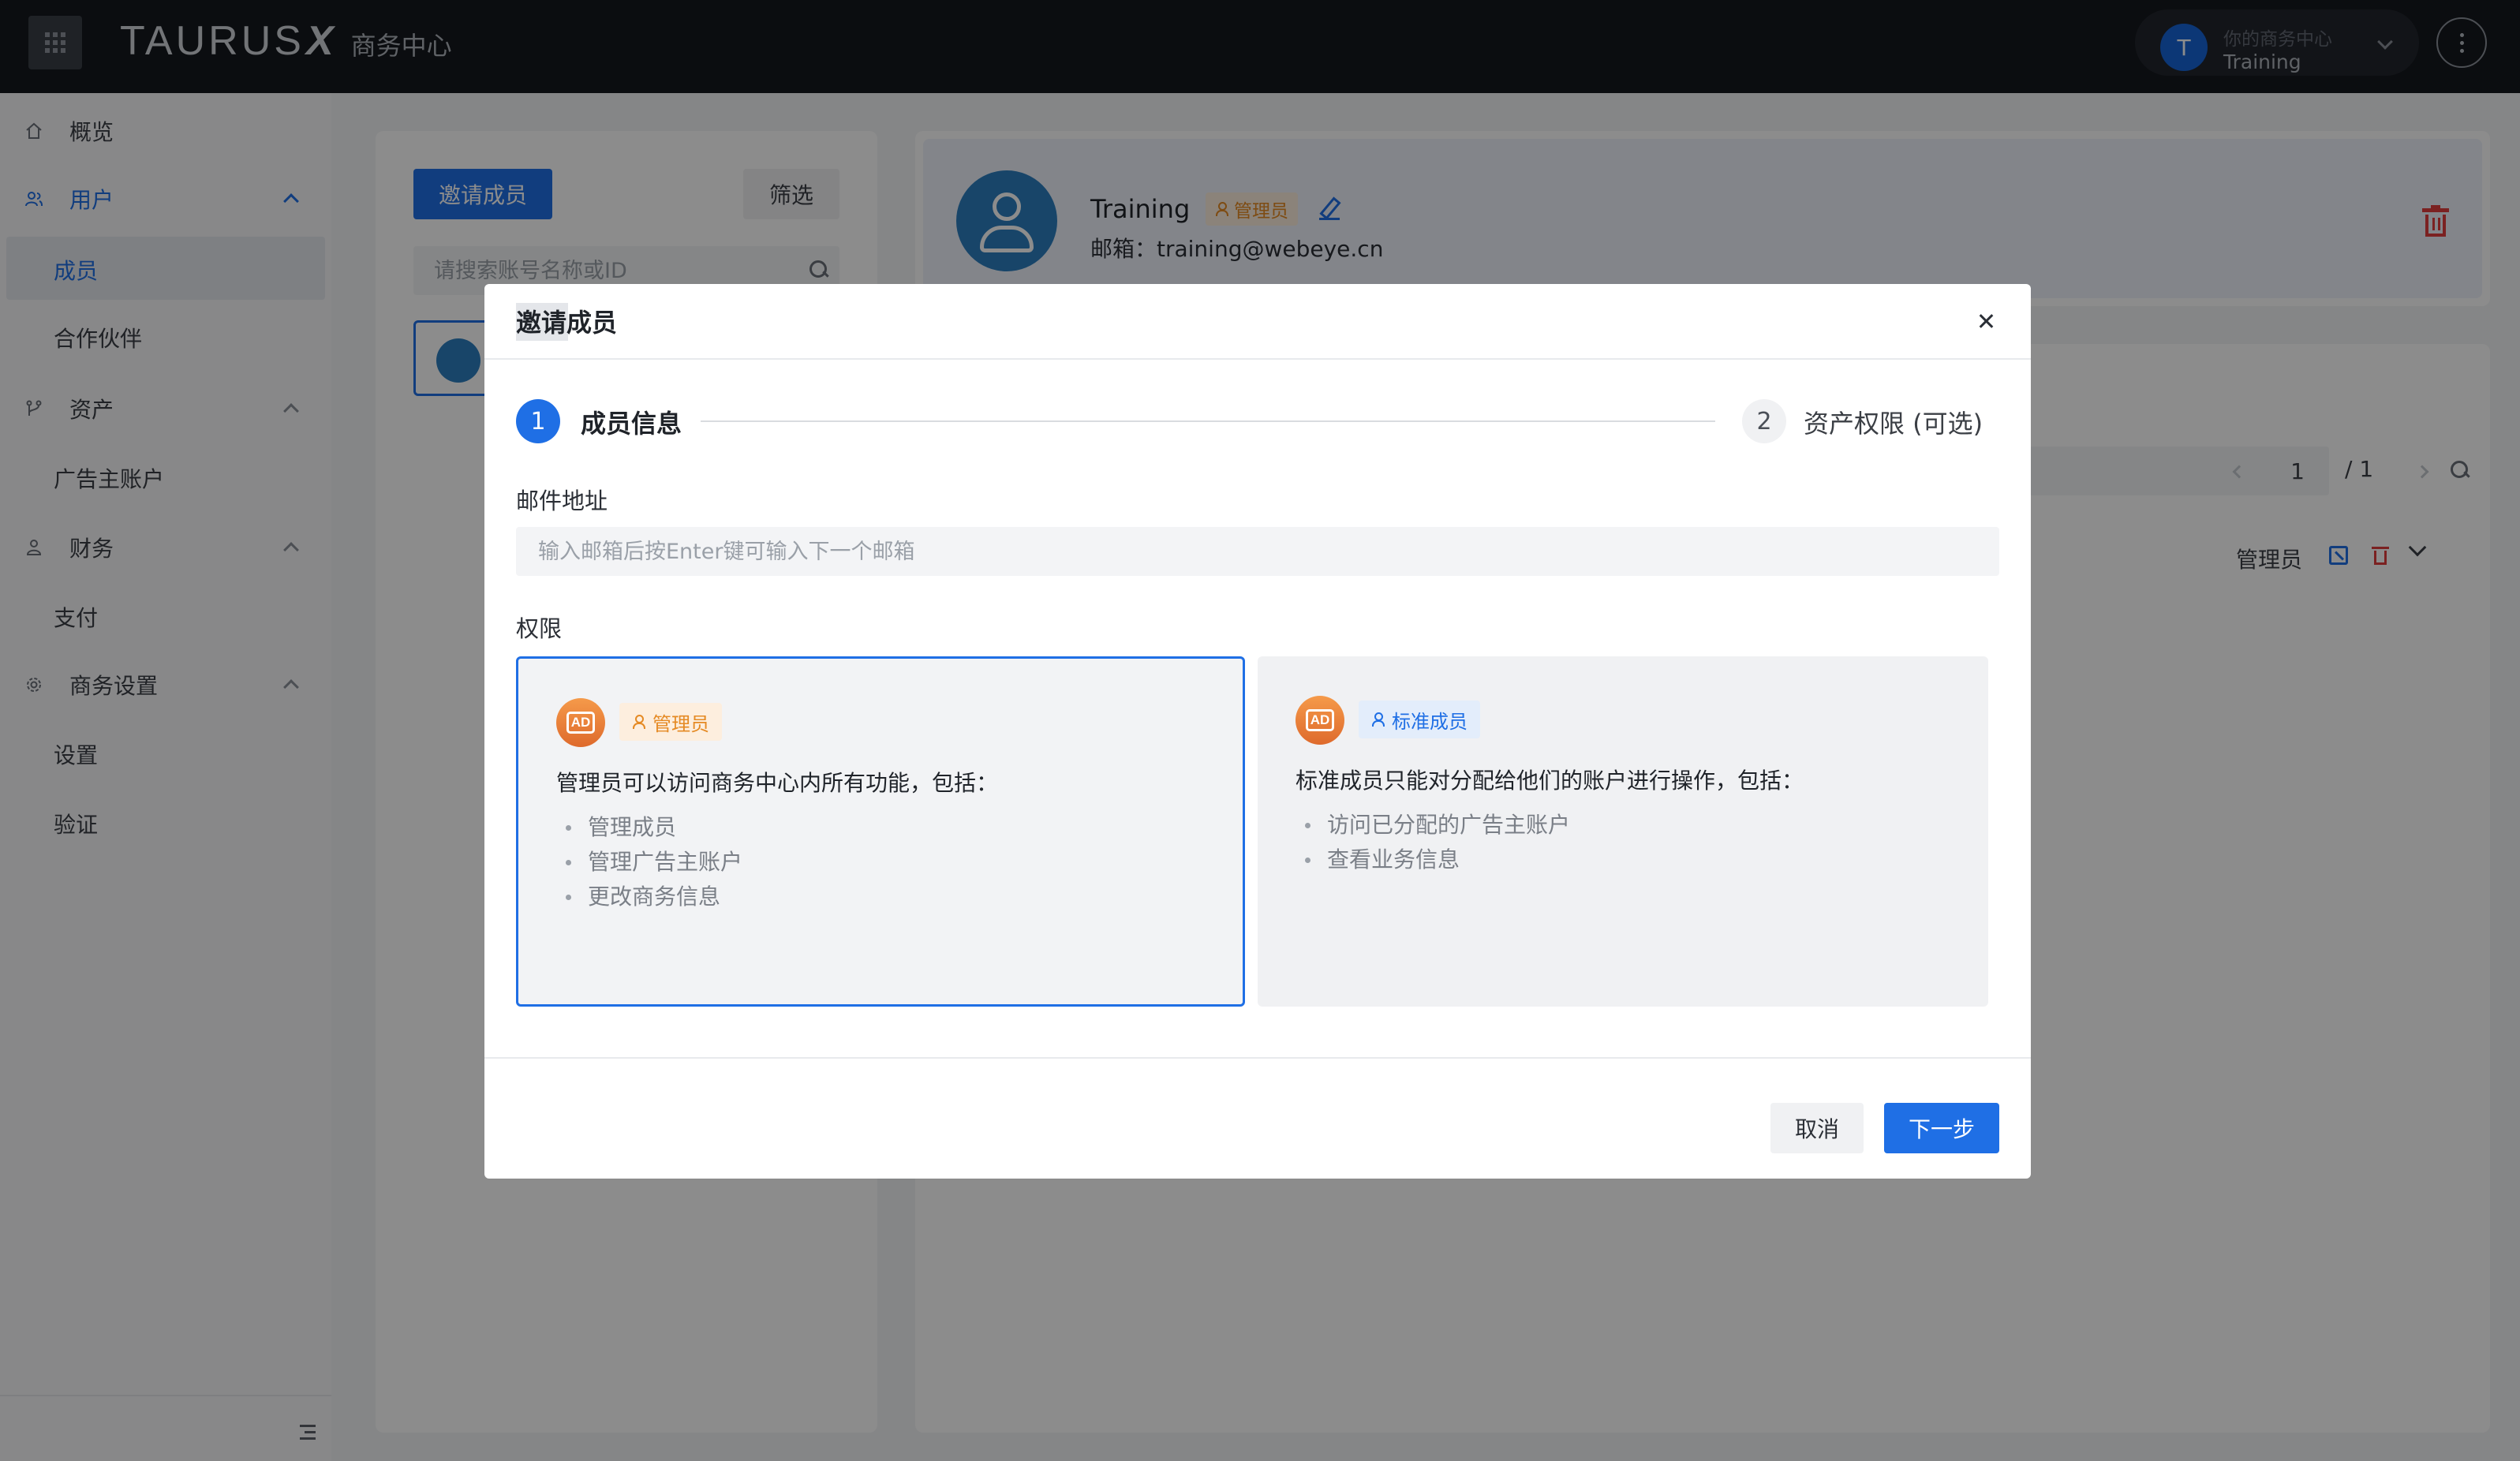 This screenshot has width=2520, height=1461. I want to click on role-permission-list: 访问已分配的广告主账户 查看业务信息, so click(1437, 843).